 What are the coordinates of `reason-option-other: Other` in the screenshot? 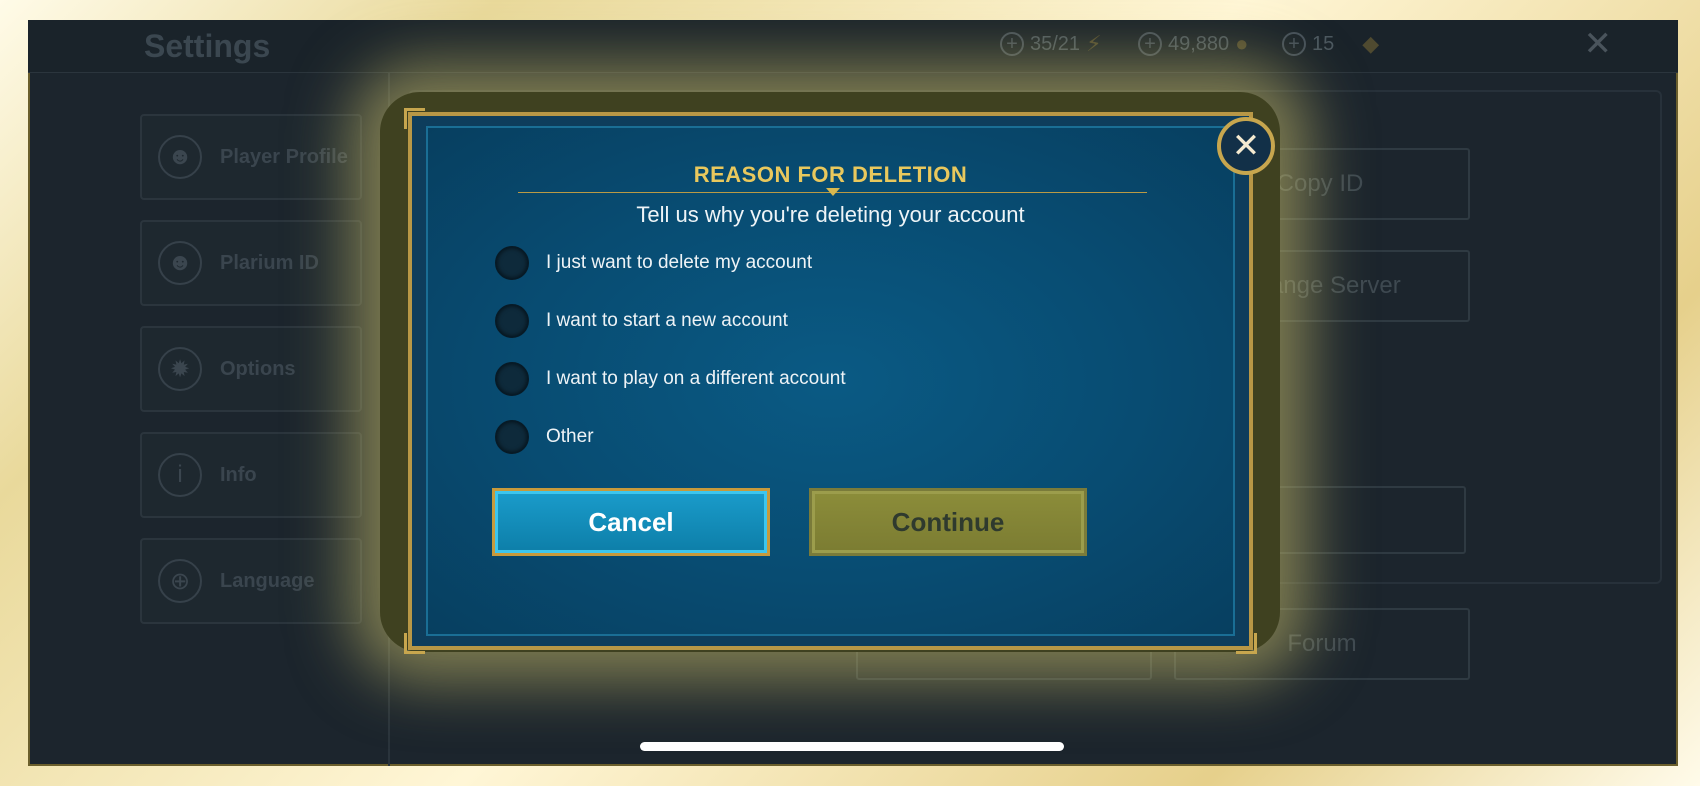 It's located at (544, 437).